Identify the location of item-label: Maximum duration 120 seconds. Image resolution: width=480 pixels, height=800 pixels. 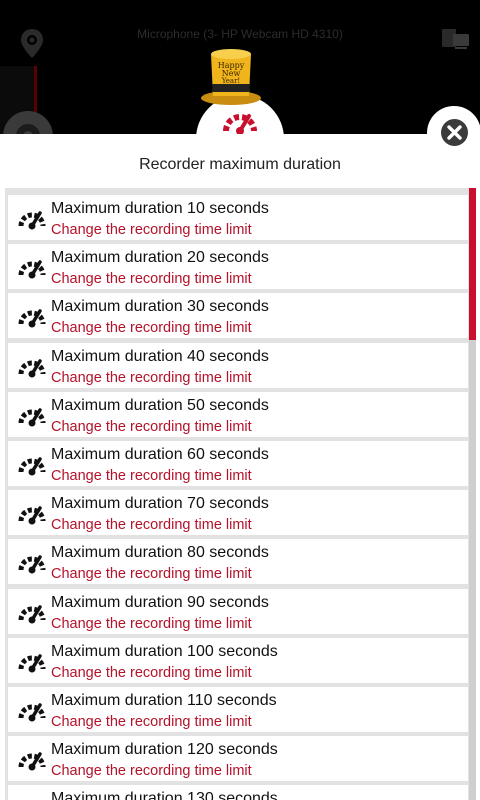
(164, 750).